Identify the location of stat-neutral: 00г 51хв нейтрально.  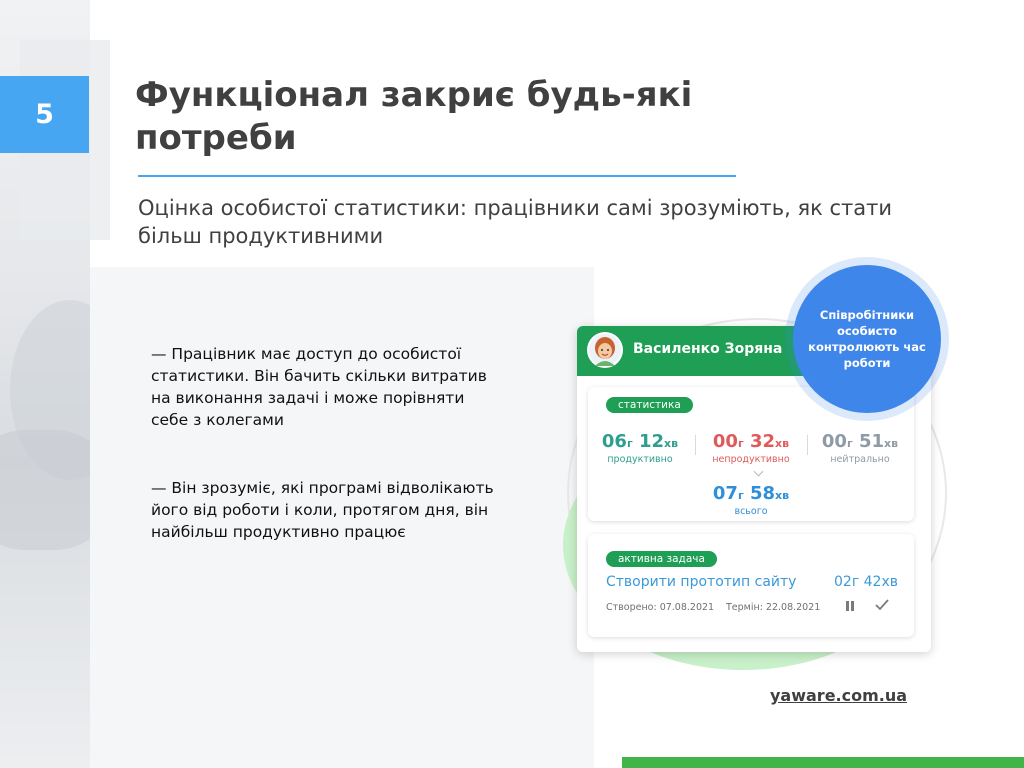
(860, 448).